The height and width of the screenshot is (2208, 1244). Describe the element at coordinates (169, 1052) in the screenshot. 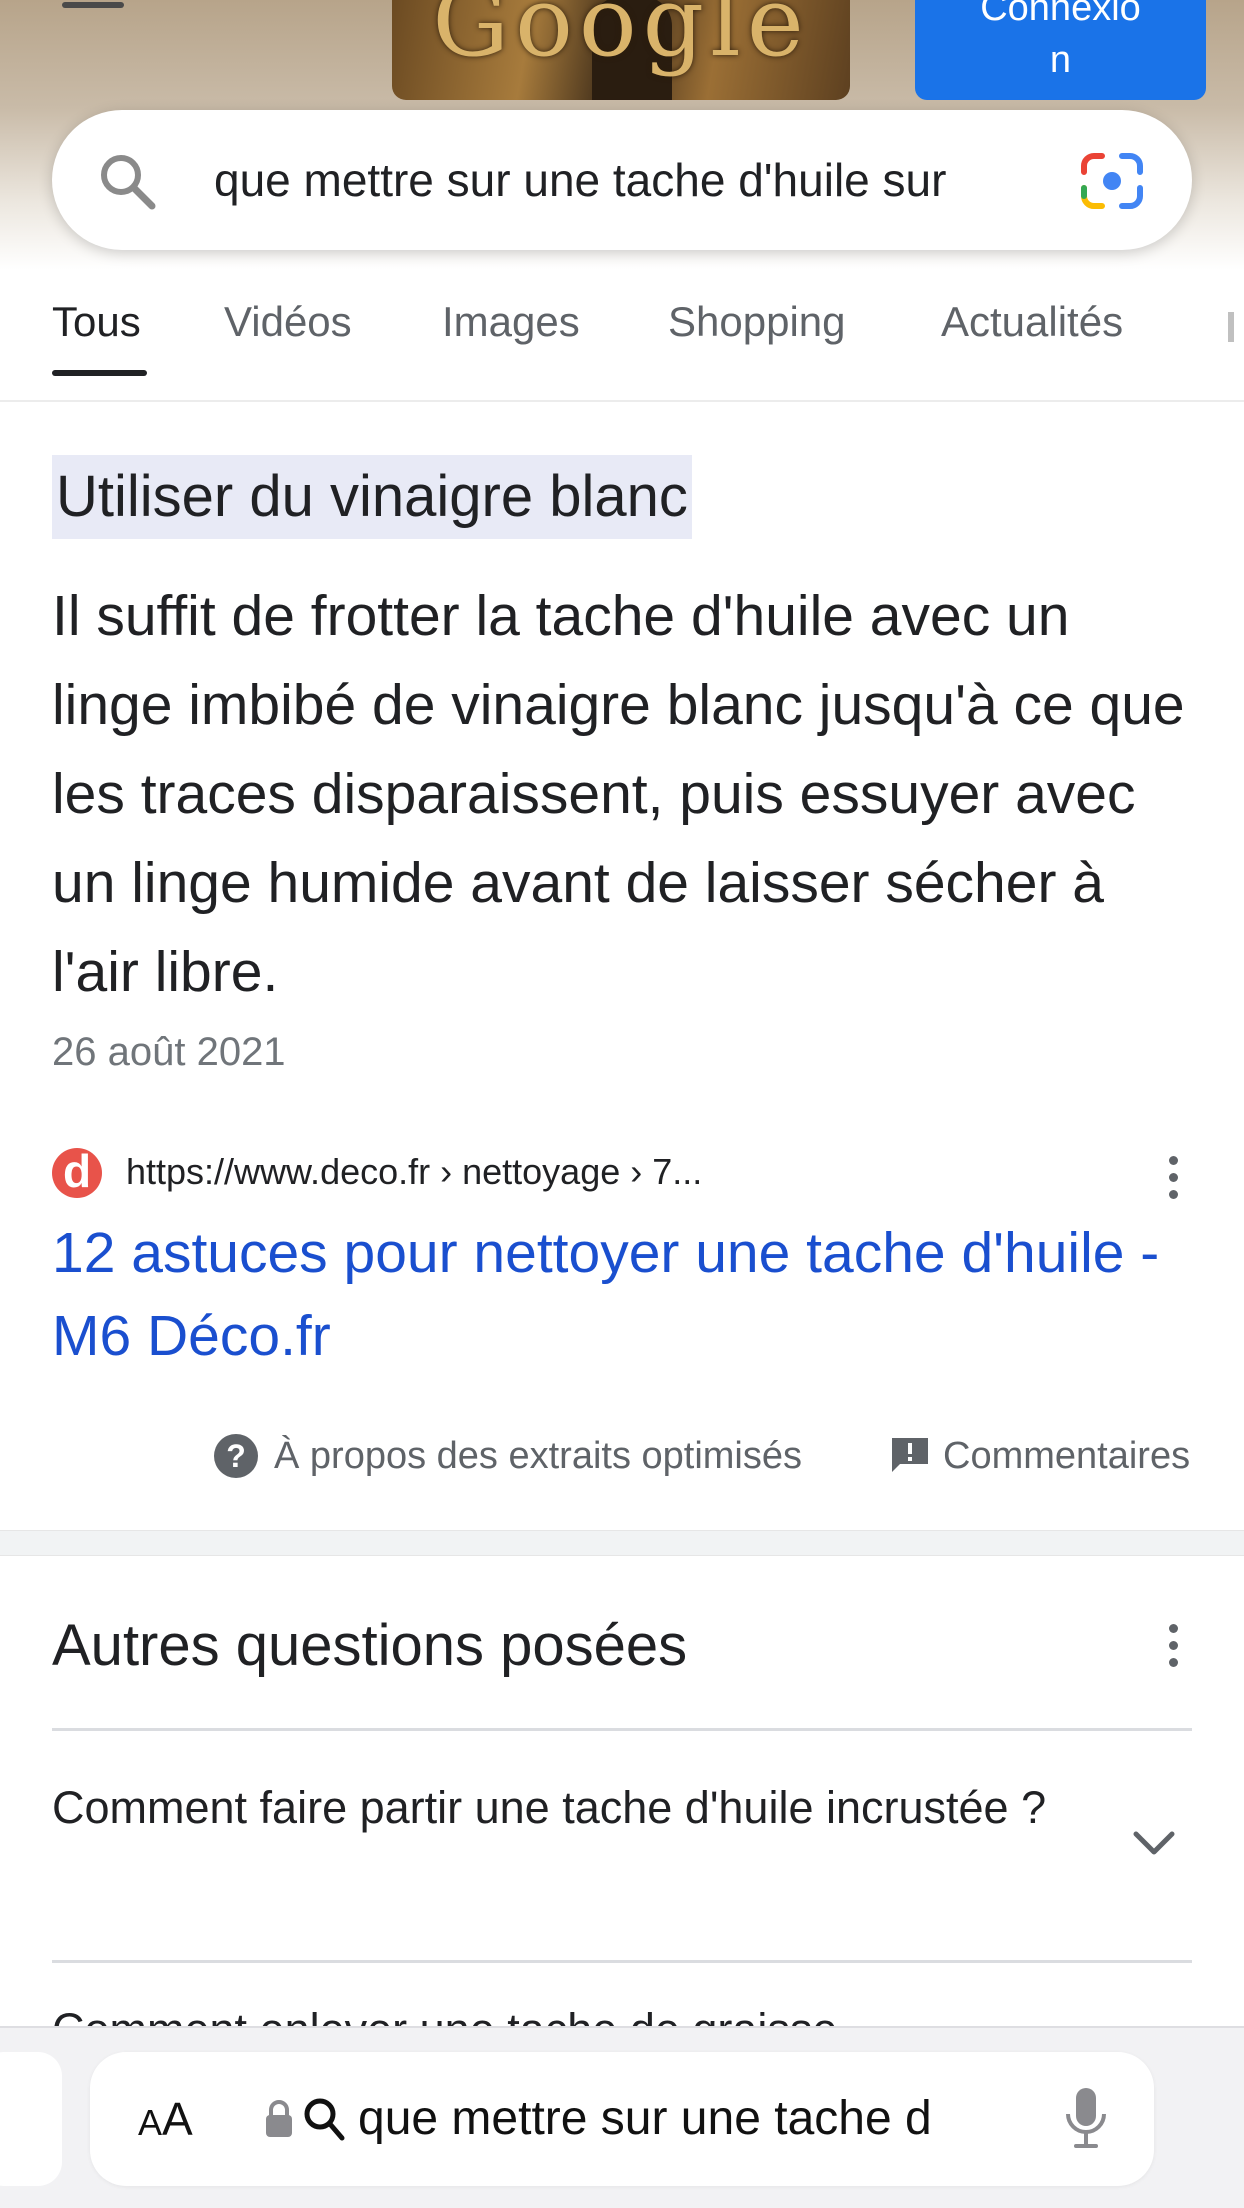

I see `snippet-date: 26 août 2021` at that location.